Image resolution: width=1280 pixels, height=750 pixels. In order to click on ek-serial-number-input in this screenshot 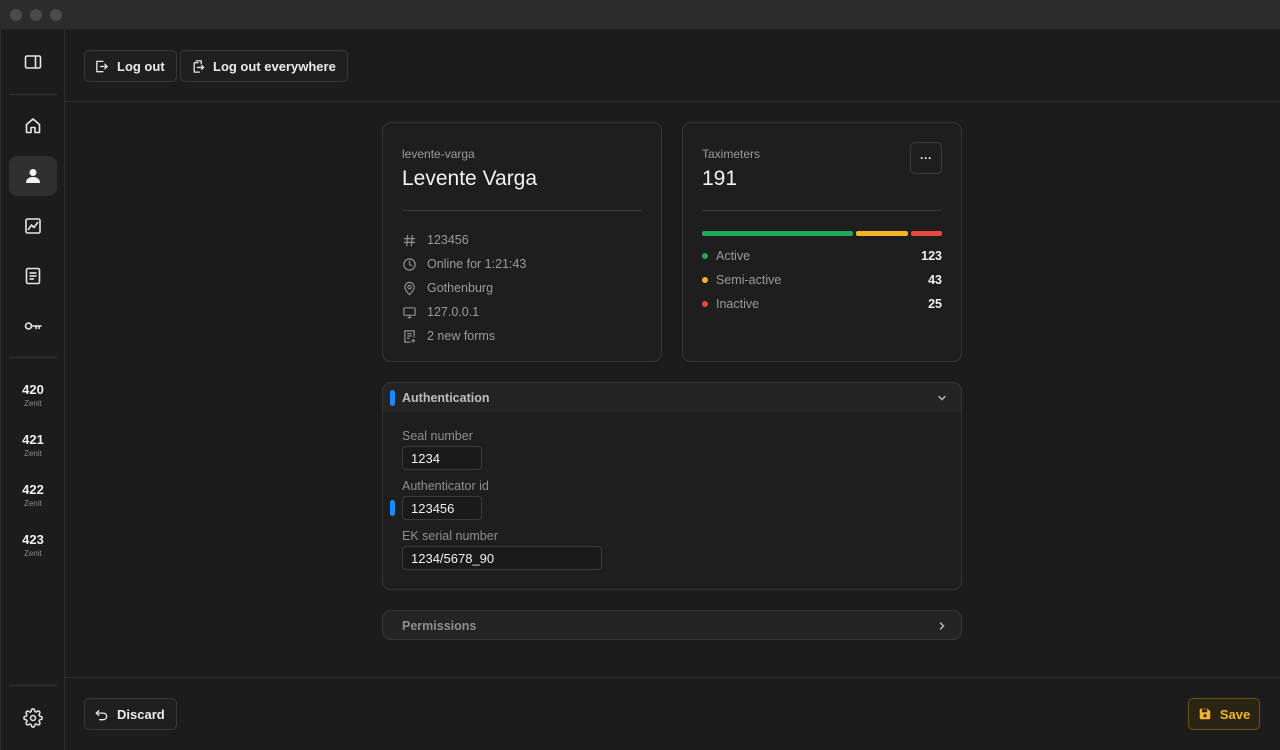, I will do `click(502, 558)`.